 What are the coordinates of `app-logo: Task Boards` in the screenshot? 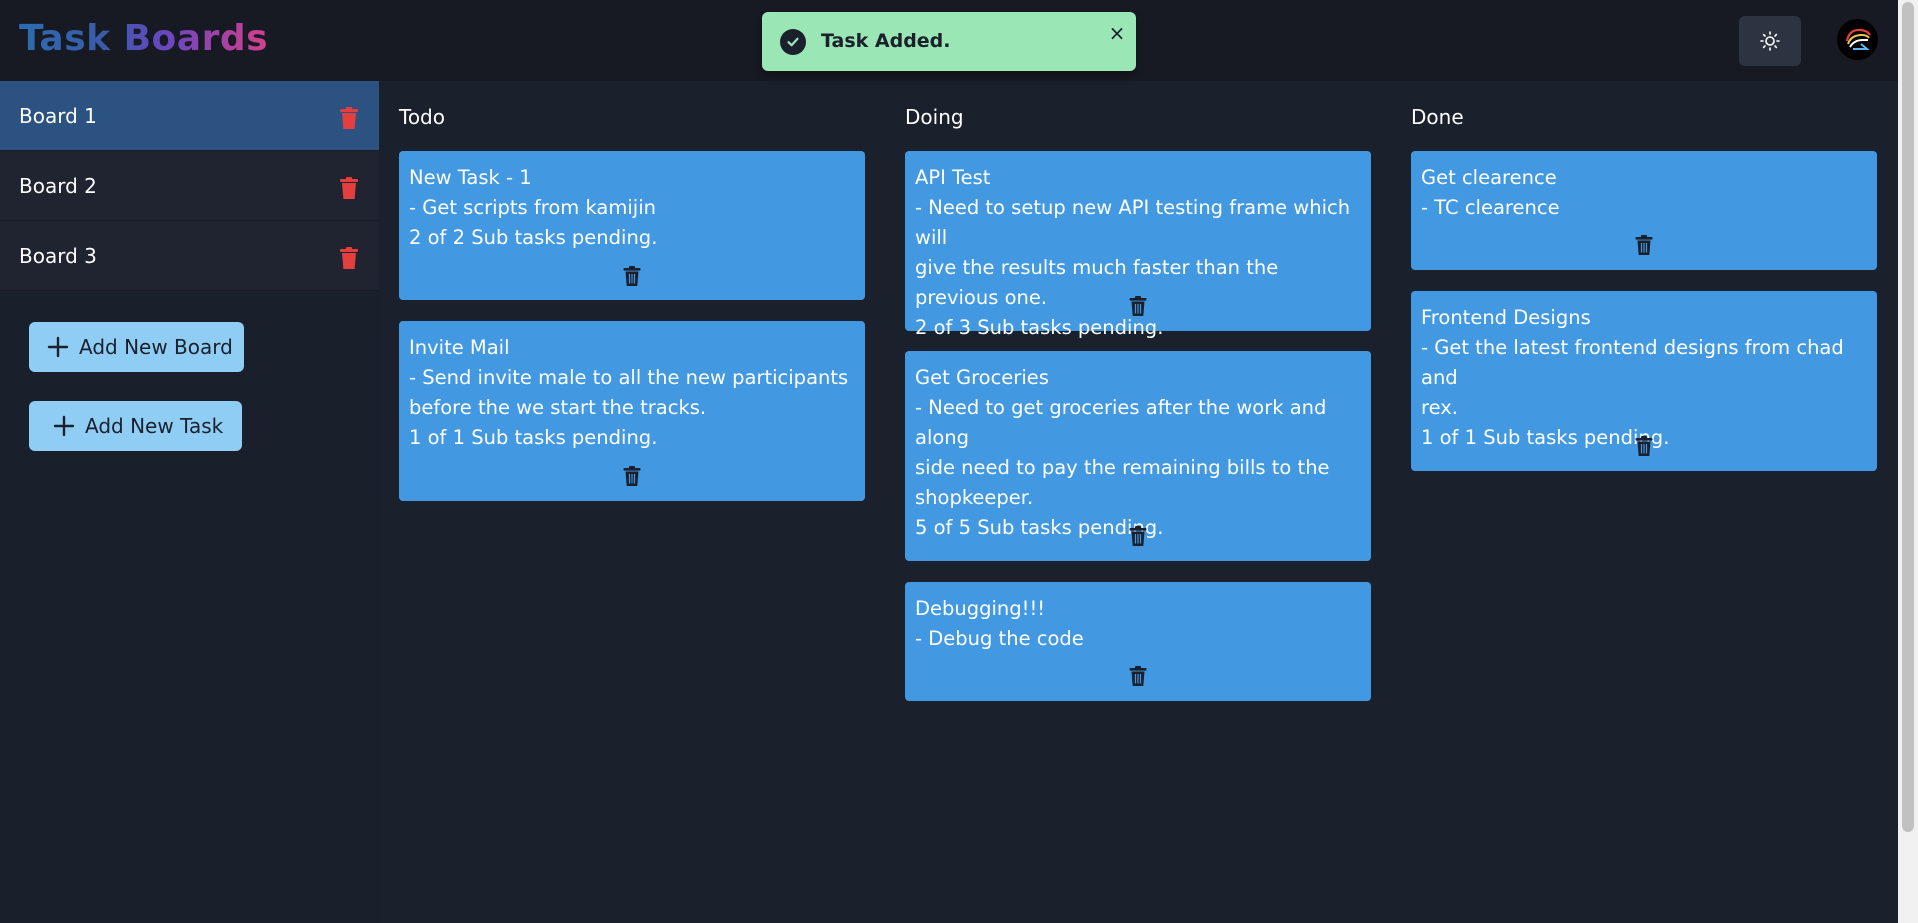 It's located at (144, 38).